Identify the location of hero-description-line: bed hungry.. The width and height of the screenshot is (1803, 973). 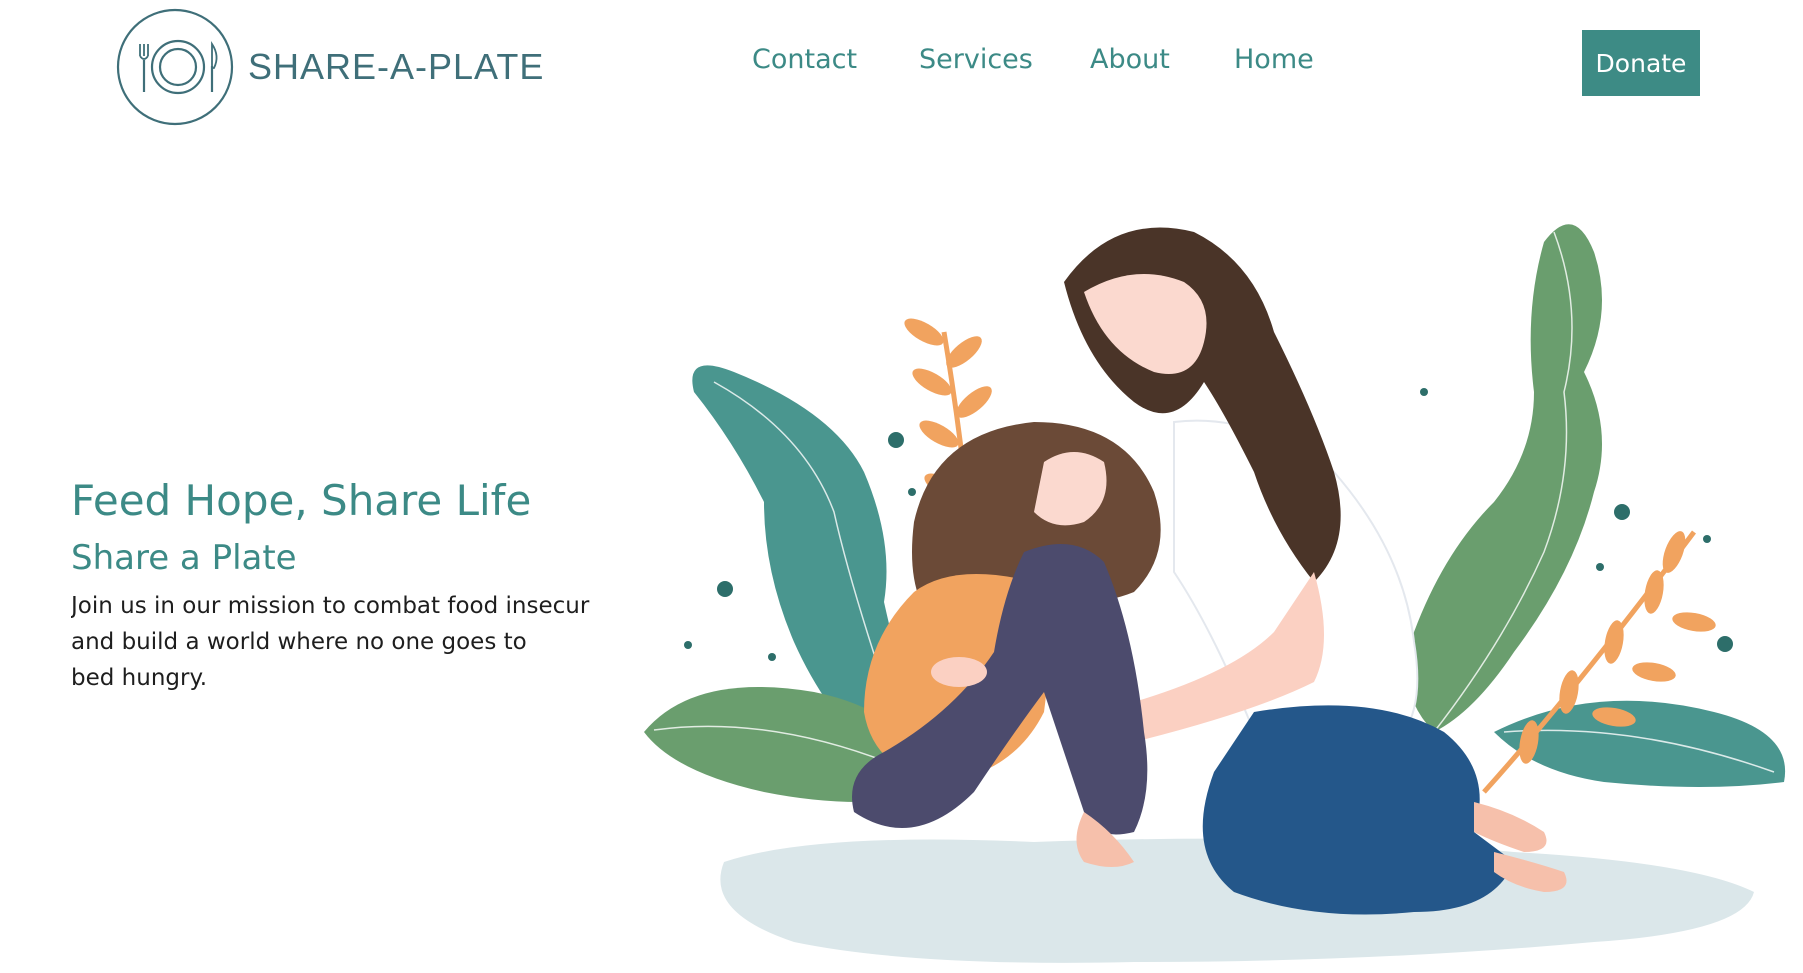
(139, 678).